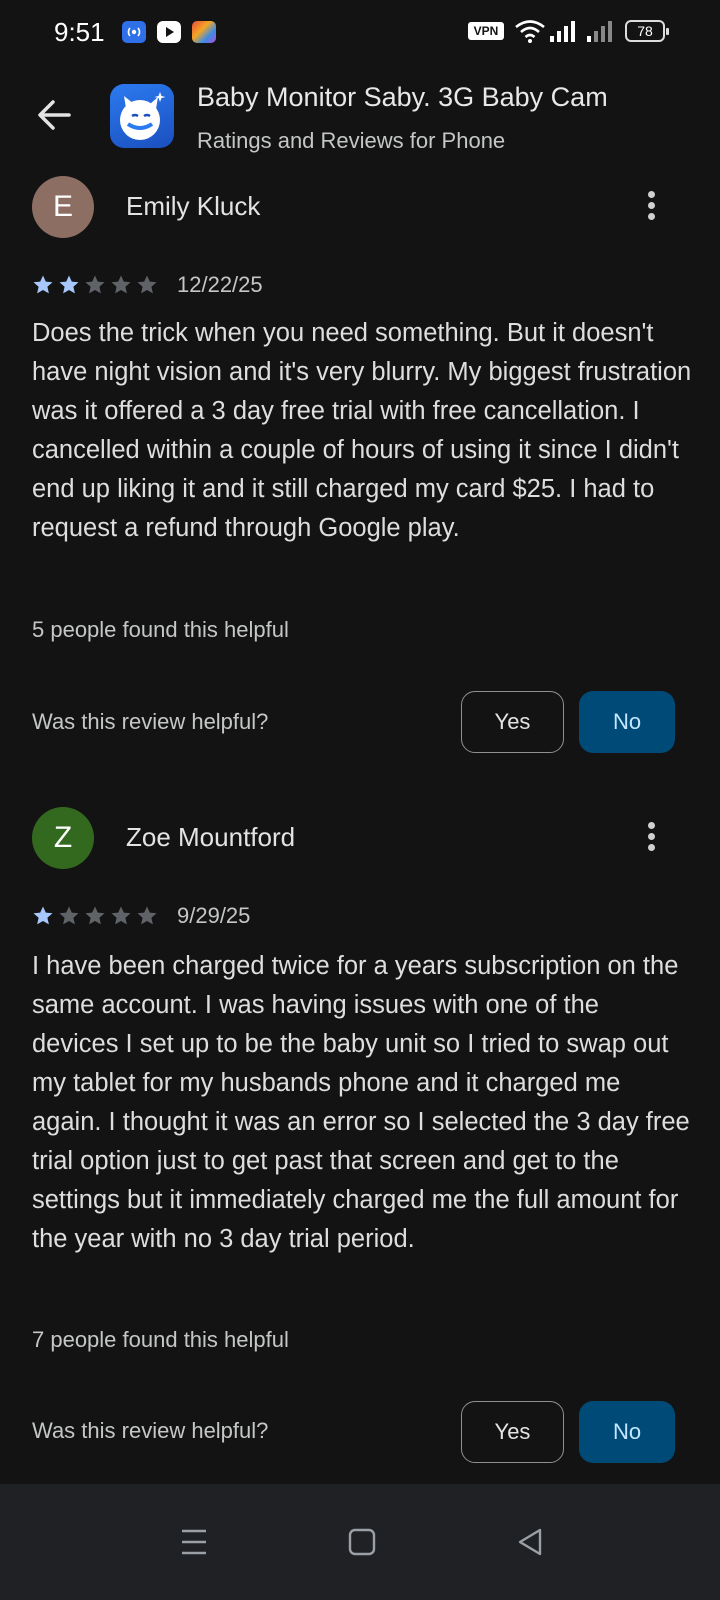  What do you see at coordinates (204, 32) in the screenshot?
I see `photos-notification-icon` at bounding box center [204, 32].